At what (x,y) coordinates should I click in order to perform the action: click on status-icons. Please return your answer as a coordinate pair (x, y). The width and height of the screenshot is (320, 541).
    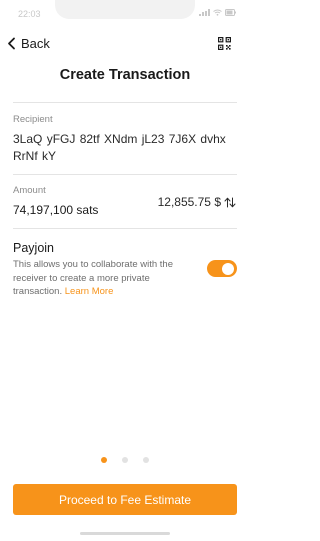
    Looking at the image, I should click on (217, 12).